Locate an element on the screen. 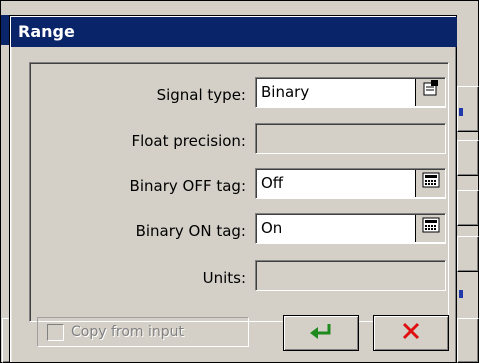  signal-type-value: Binary is located at coordinates (285, 92).